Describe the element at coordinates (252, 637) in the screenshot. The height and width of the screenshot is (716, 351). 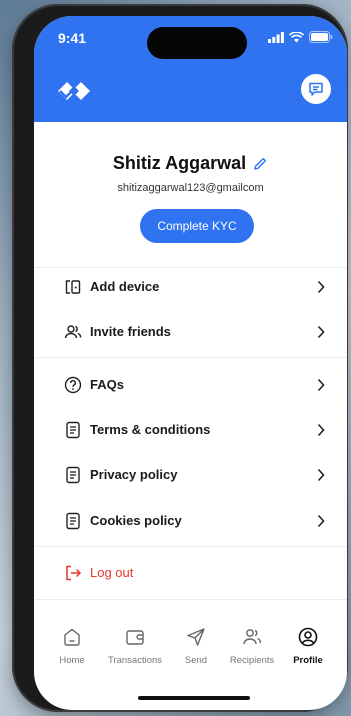
I see `recipients-icon` at that location.